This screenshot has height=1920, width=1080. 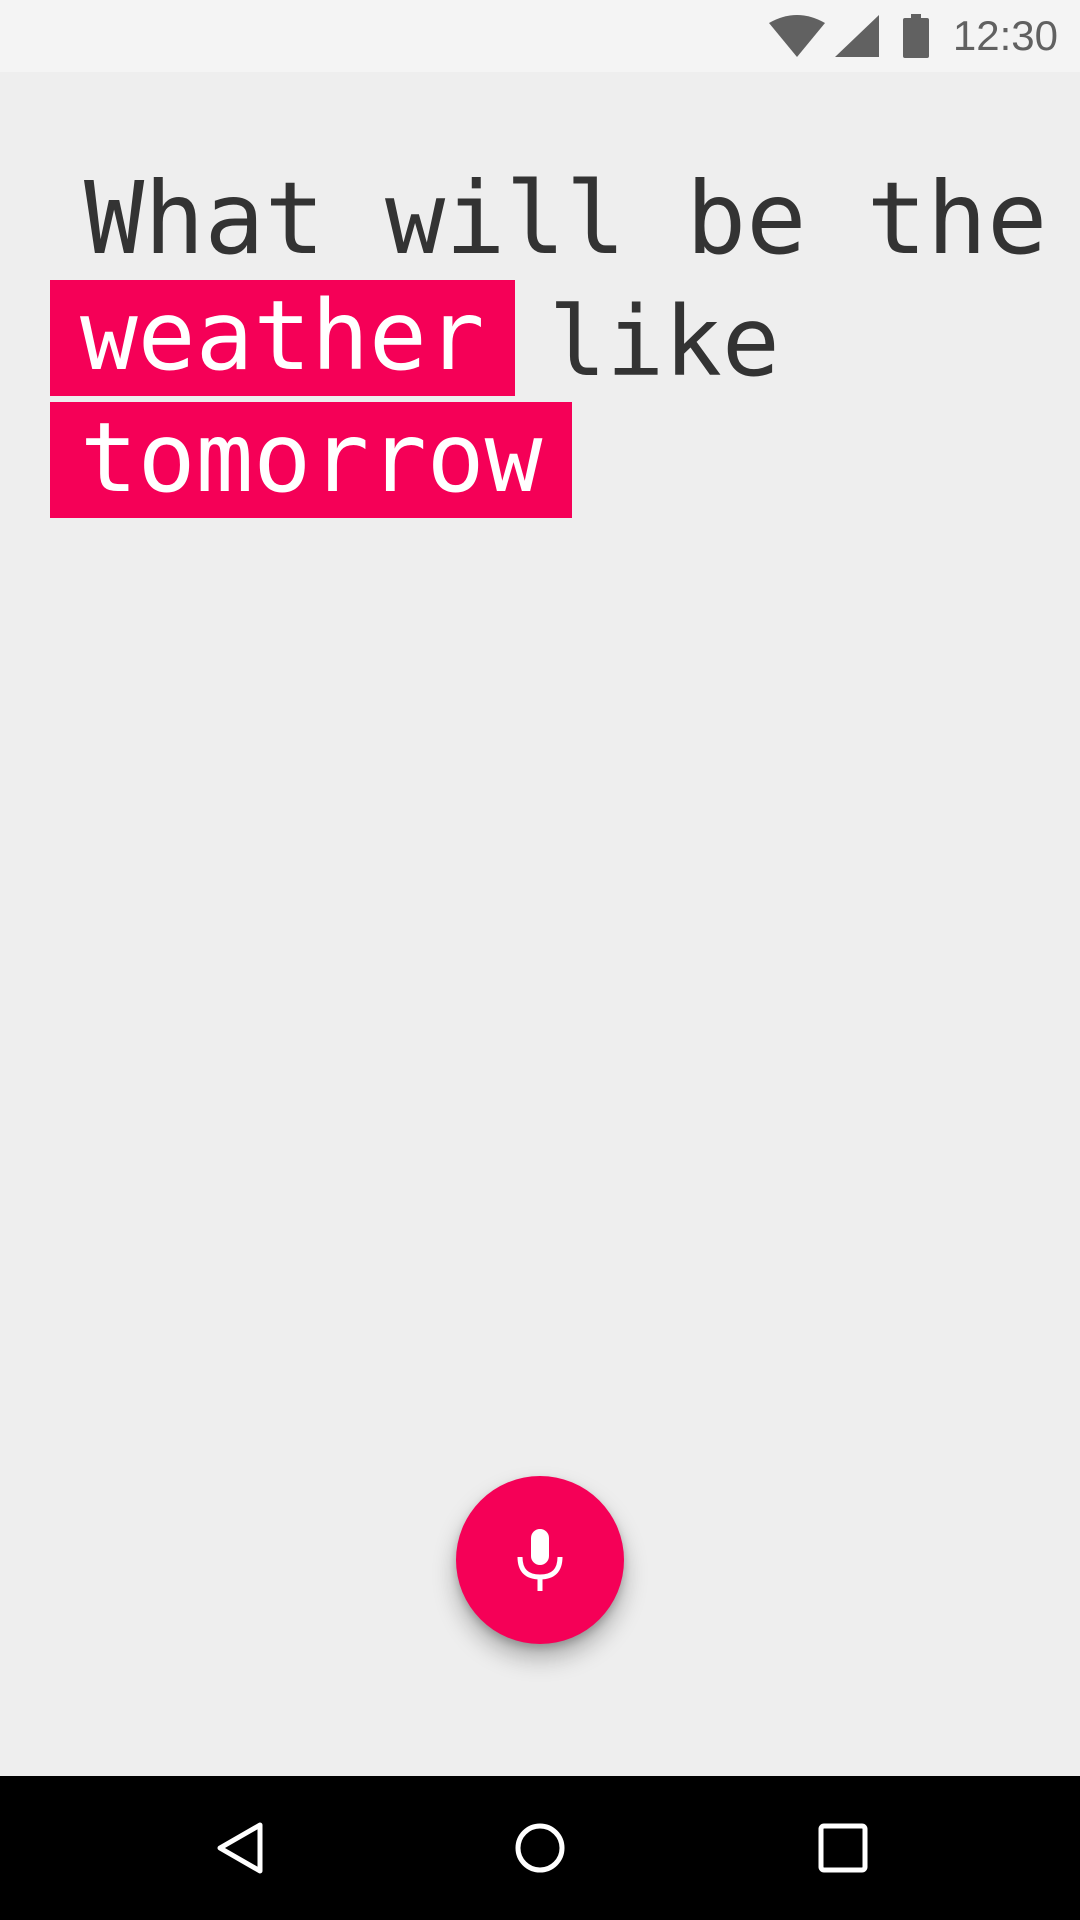 What do you see at coordinates (566, 218) in the screenshot?
I see `query-line-1: What will be the` at bounding box center [566, 218].